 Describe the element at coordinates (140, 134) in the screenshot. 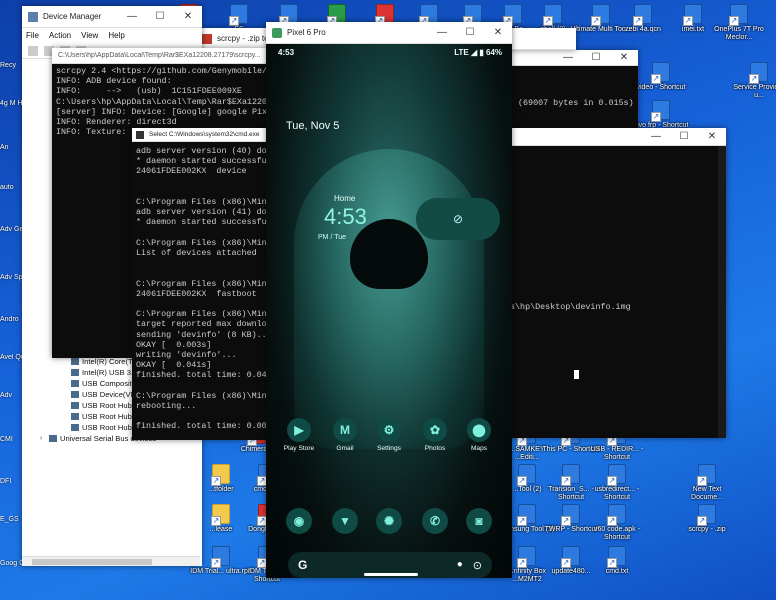

I see `cmd-icon` at that location.